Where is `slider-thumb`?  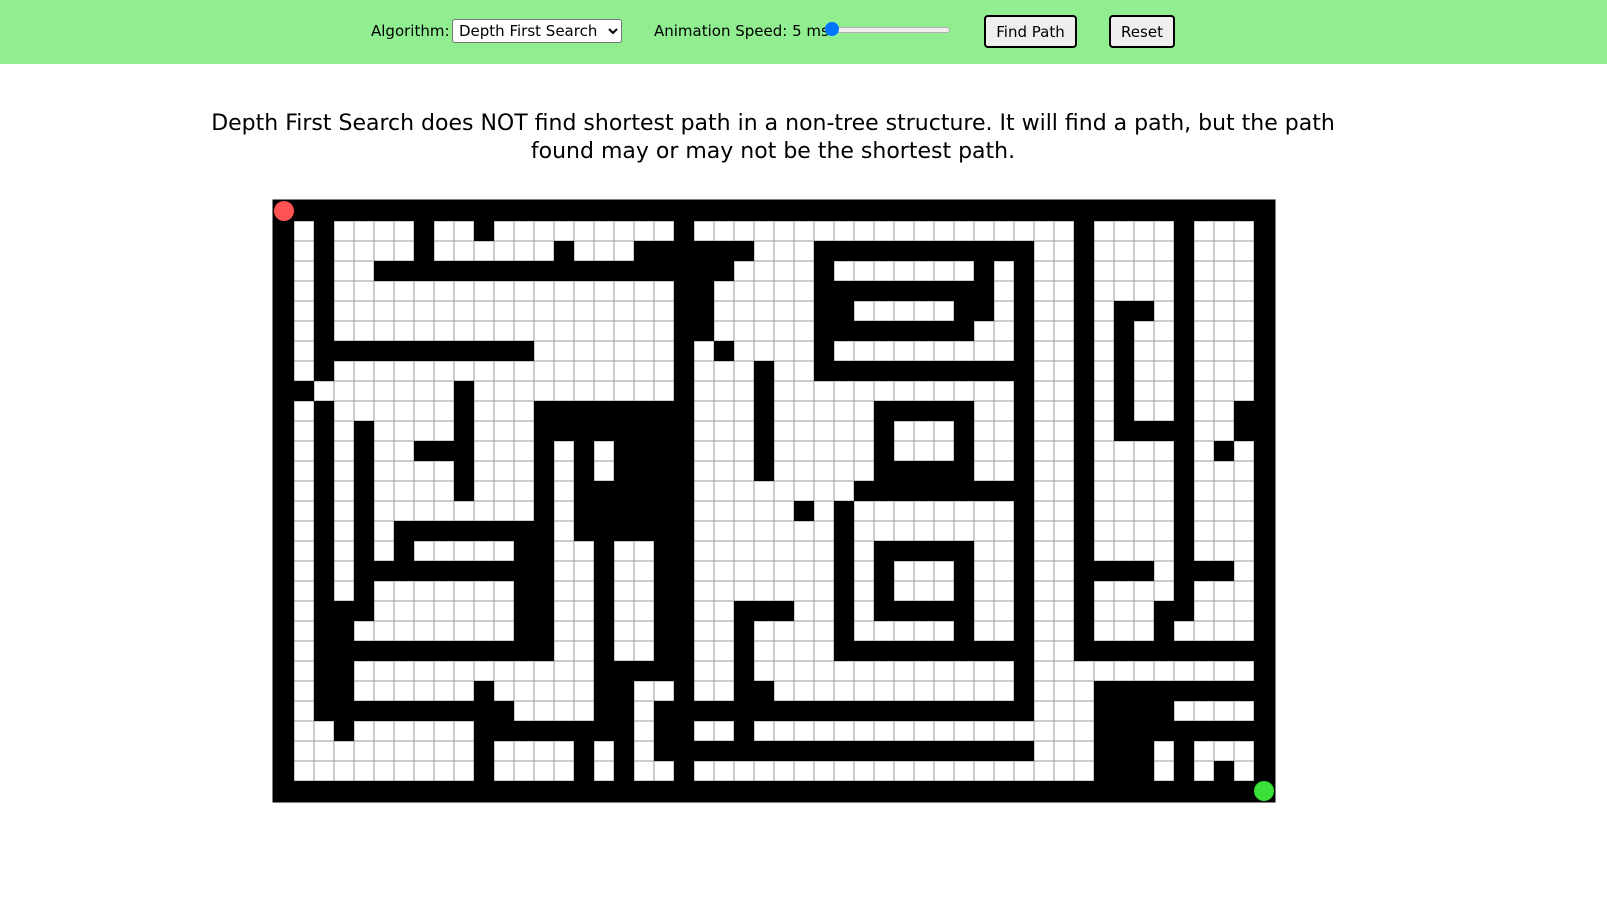 slider-thumb is located at coordinates (832, 29).